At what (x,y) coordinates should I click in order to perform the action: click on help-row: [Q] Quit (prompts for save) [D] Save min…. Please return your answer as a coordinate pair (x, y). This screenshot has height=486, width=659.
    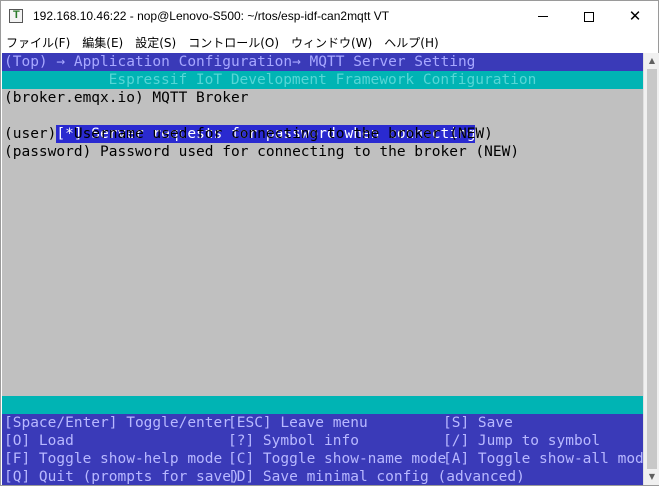
    Looking at the image, I should click on (322, 476).